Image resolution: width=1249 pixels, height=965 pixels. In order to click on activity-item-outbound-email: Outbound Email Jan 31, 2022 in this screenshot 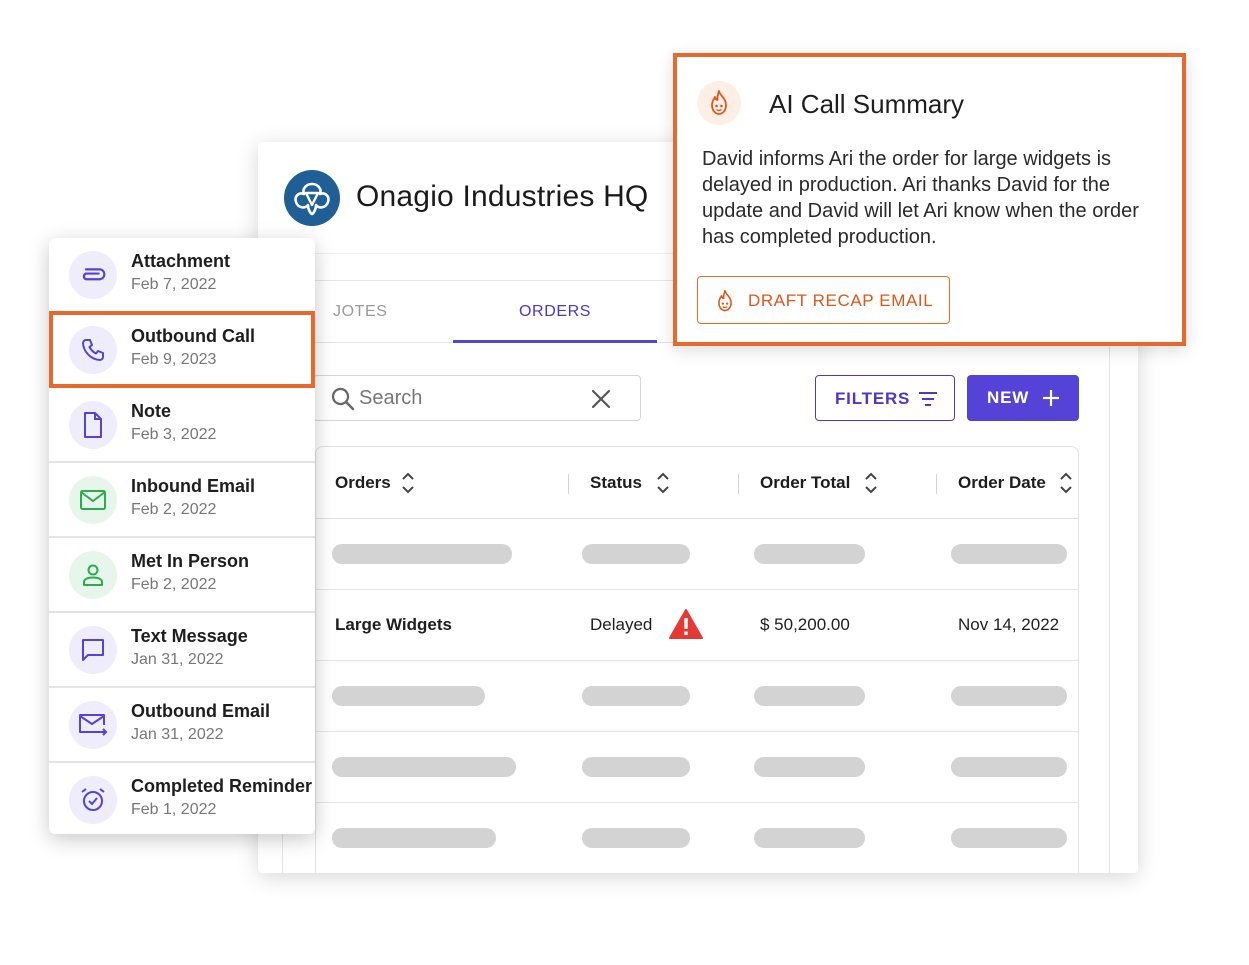, I will do `click(182, 725)`.